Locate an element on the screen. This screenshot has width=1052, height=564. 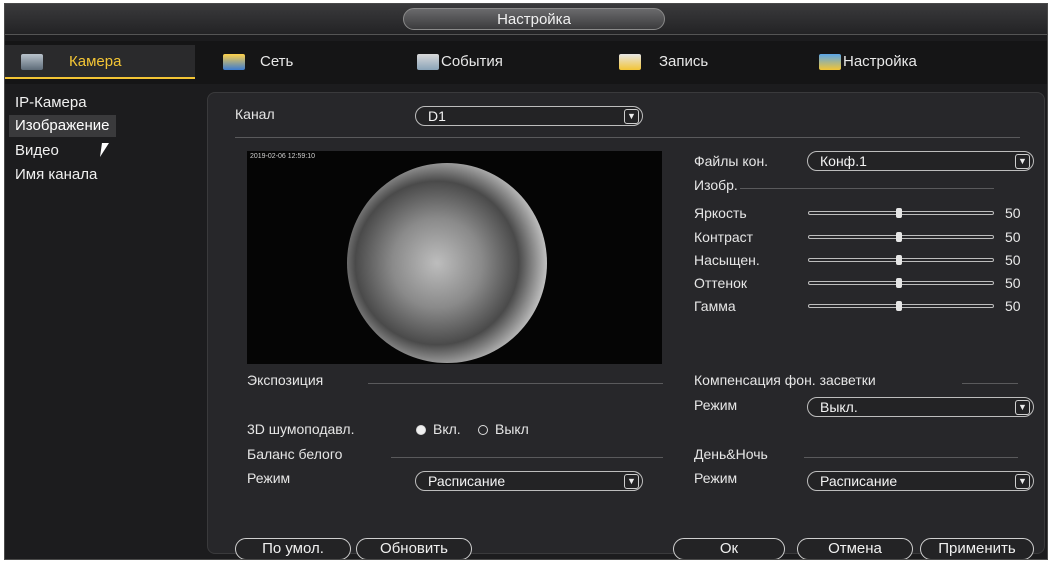
saturation-label: Насыщен. is located at coordinates (727, 260).